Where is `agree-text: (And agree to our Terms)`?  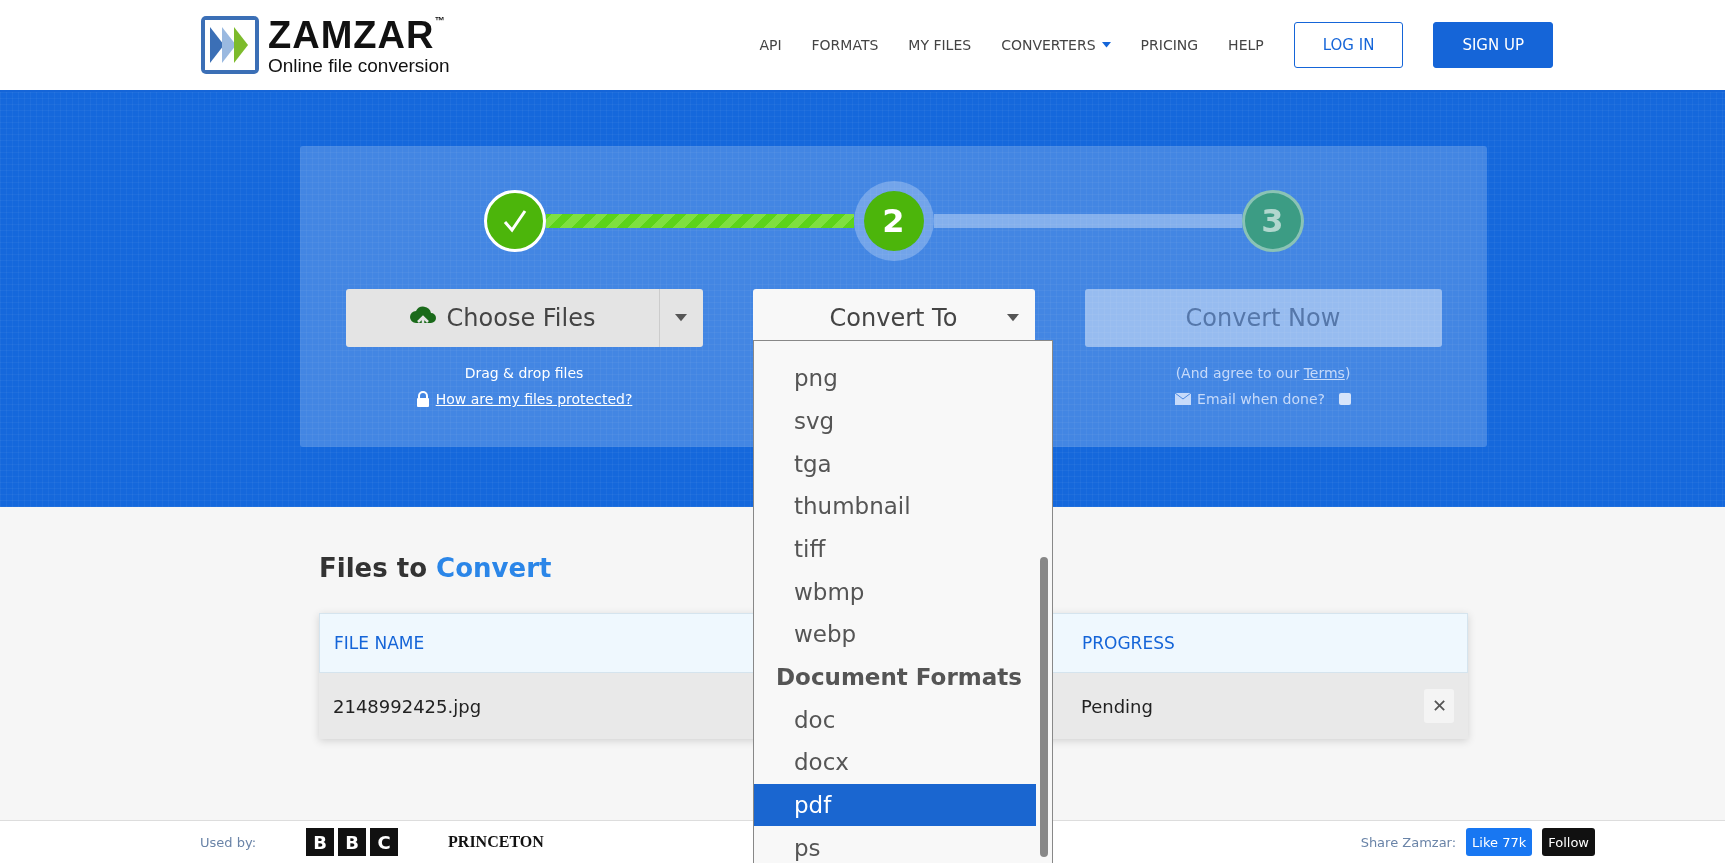 agree-text: (And agree to our Terms) is located at coordinates (1263, 373).